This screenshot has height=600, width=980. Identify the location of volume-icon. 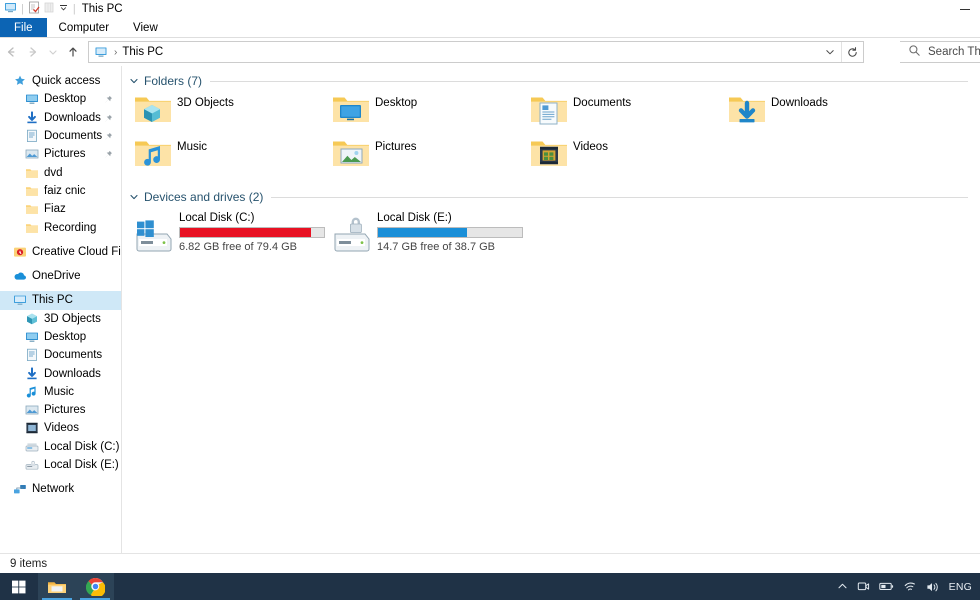
(933, 587).